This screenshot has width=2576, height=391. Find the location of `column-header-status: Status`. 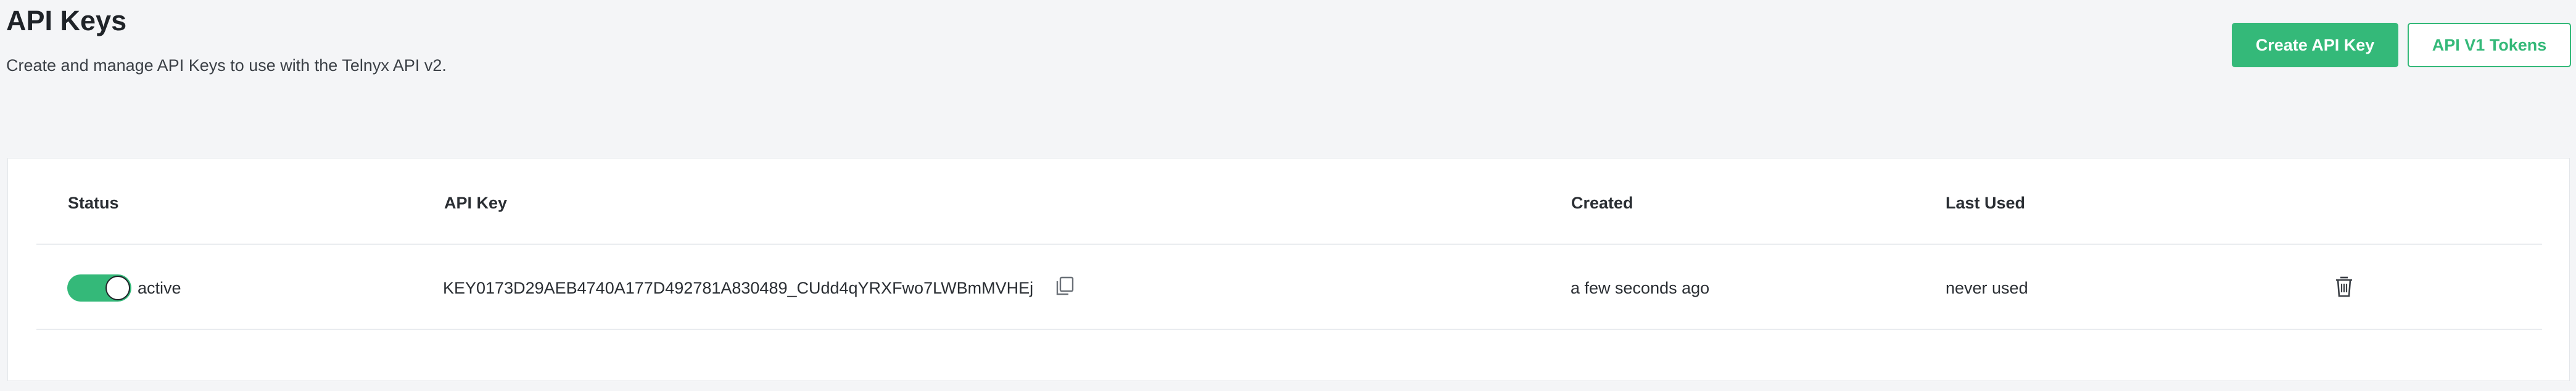

column-header-status: Status is located at coordinates (93, 203).